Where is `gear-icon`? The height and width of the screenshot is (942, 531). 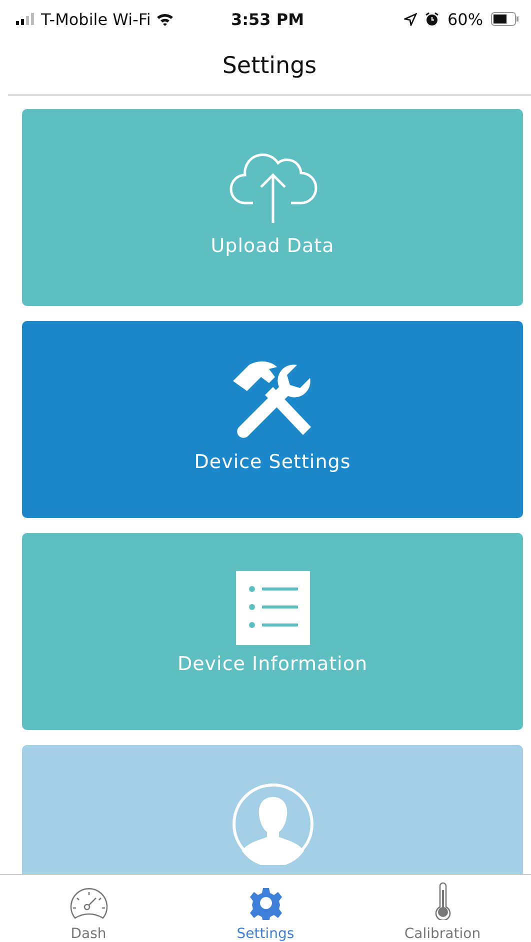
gear-icon is located at coordinates (265, 903).